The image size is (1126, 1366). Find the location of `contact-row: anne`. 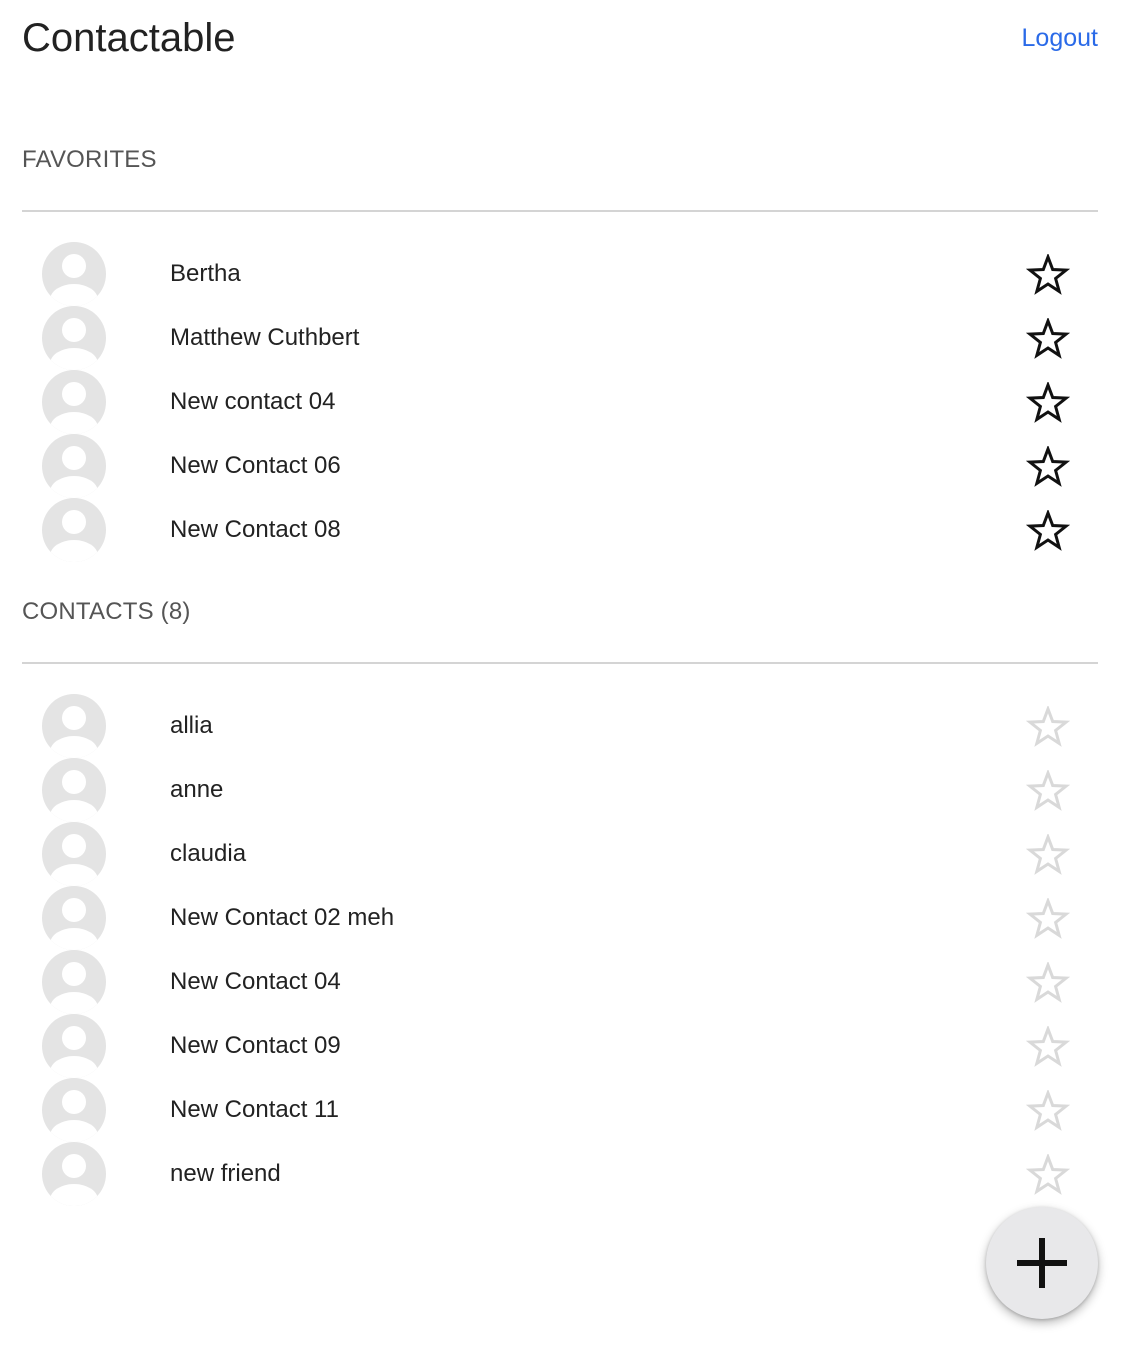

contact-row: anne is located at coordinates (563, 790).